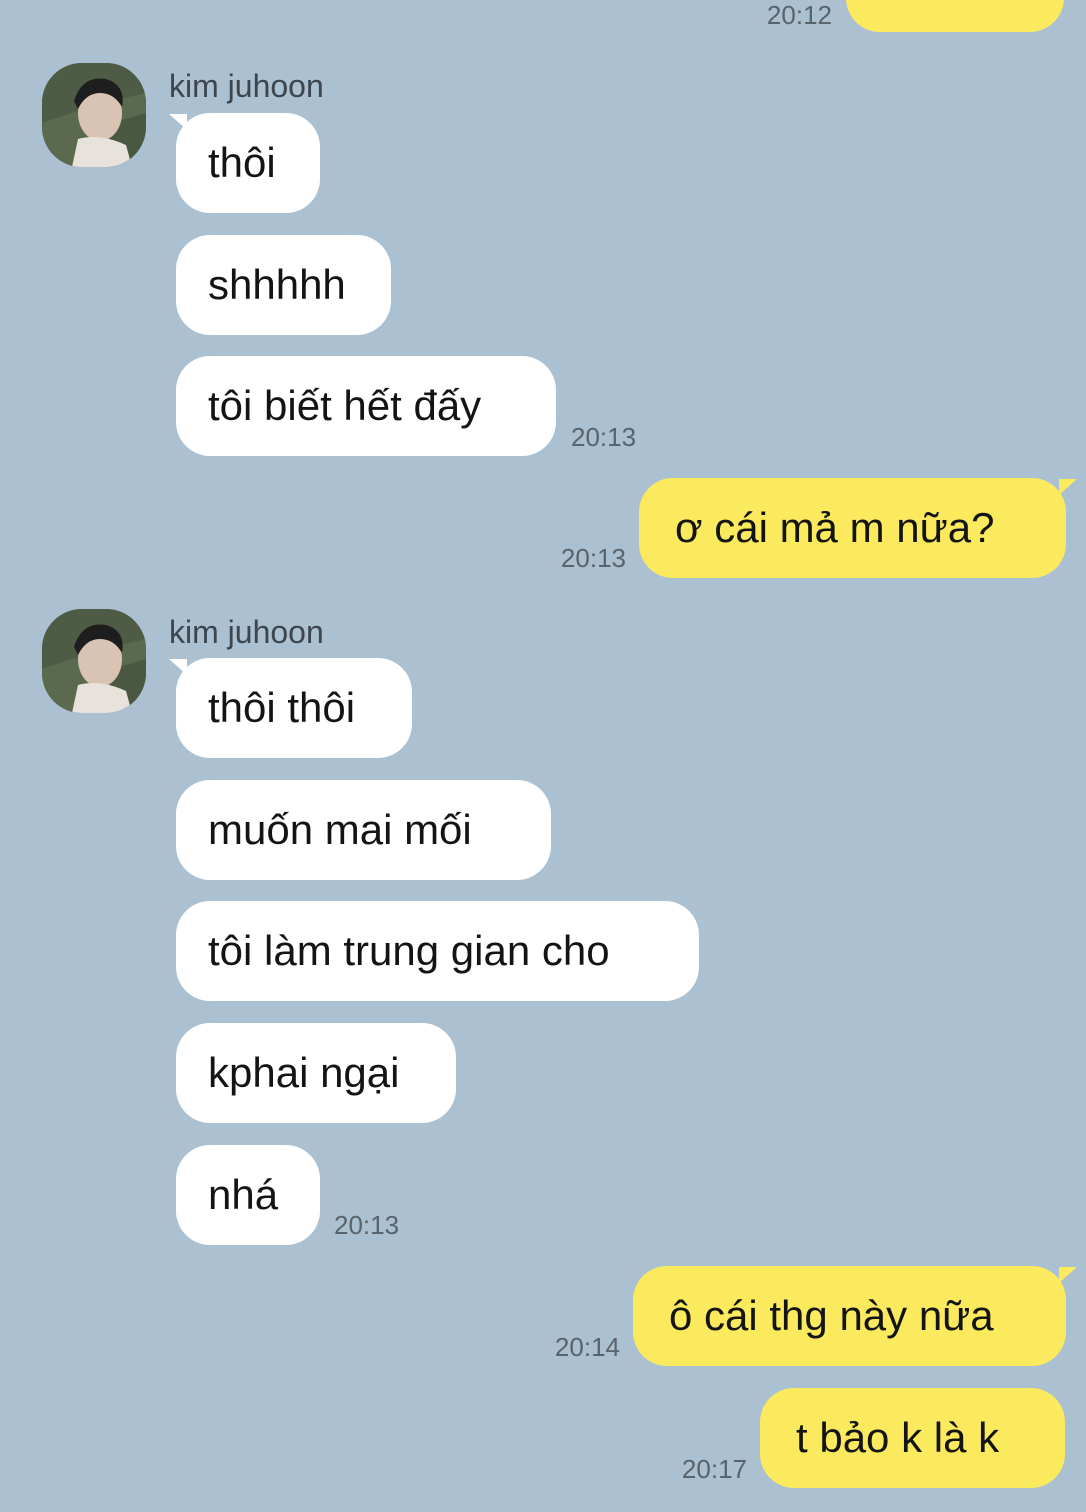 The image size is (1086, 1512). Describe the element at coordinates (955, 16) in the screenshot. I see `outgoing-message-bubble-partial` at that location.